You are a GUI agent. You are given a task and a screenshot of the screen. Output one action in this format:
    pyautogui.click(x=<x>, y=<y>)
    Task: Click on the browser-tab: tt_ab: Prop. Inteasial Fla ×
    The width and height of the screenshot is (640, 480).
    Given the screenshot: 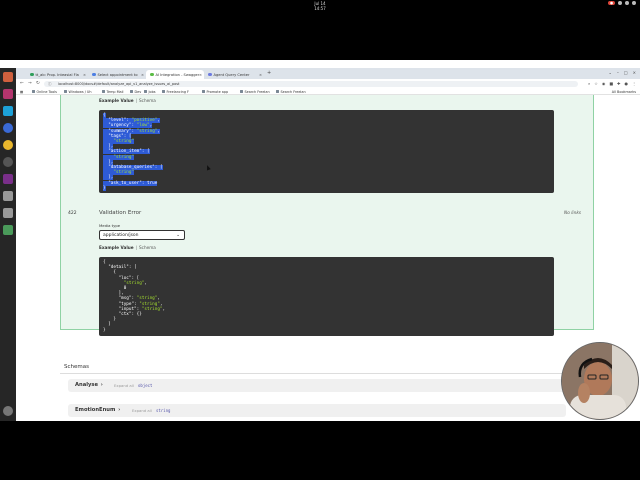 What is the action you would take?
    pyautogui.click(x=57, y=74)
    